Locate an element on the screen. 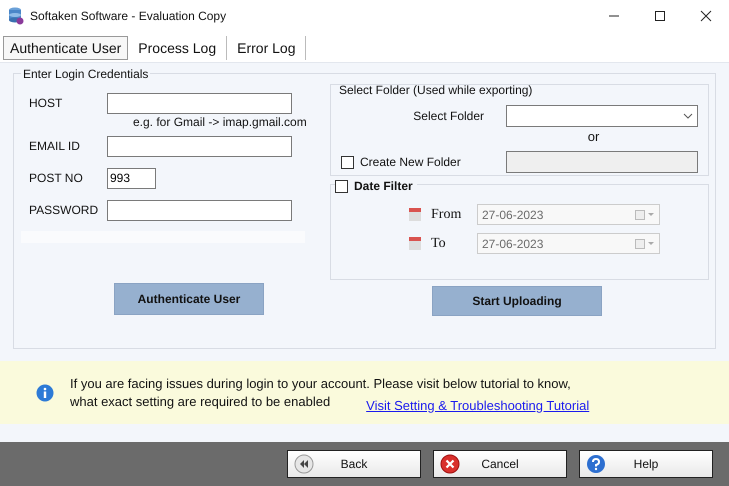 The height and width of the screenshot is (486, 729). field-label: EMAIL ID is located at coordinates (55, 146).